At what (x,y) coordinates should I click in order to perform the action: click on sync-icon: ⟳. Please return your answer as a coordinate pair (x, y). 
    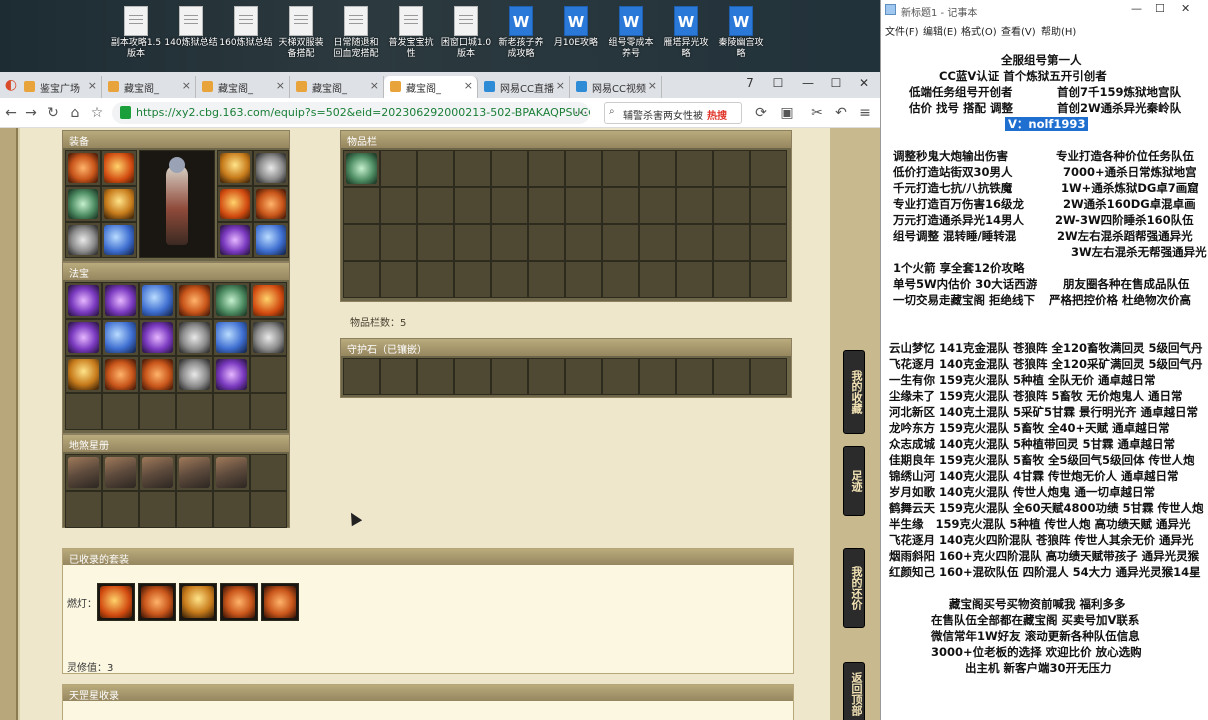
    Looking at the image, I should click on (761, 113).